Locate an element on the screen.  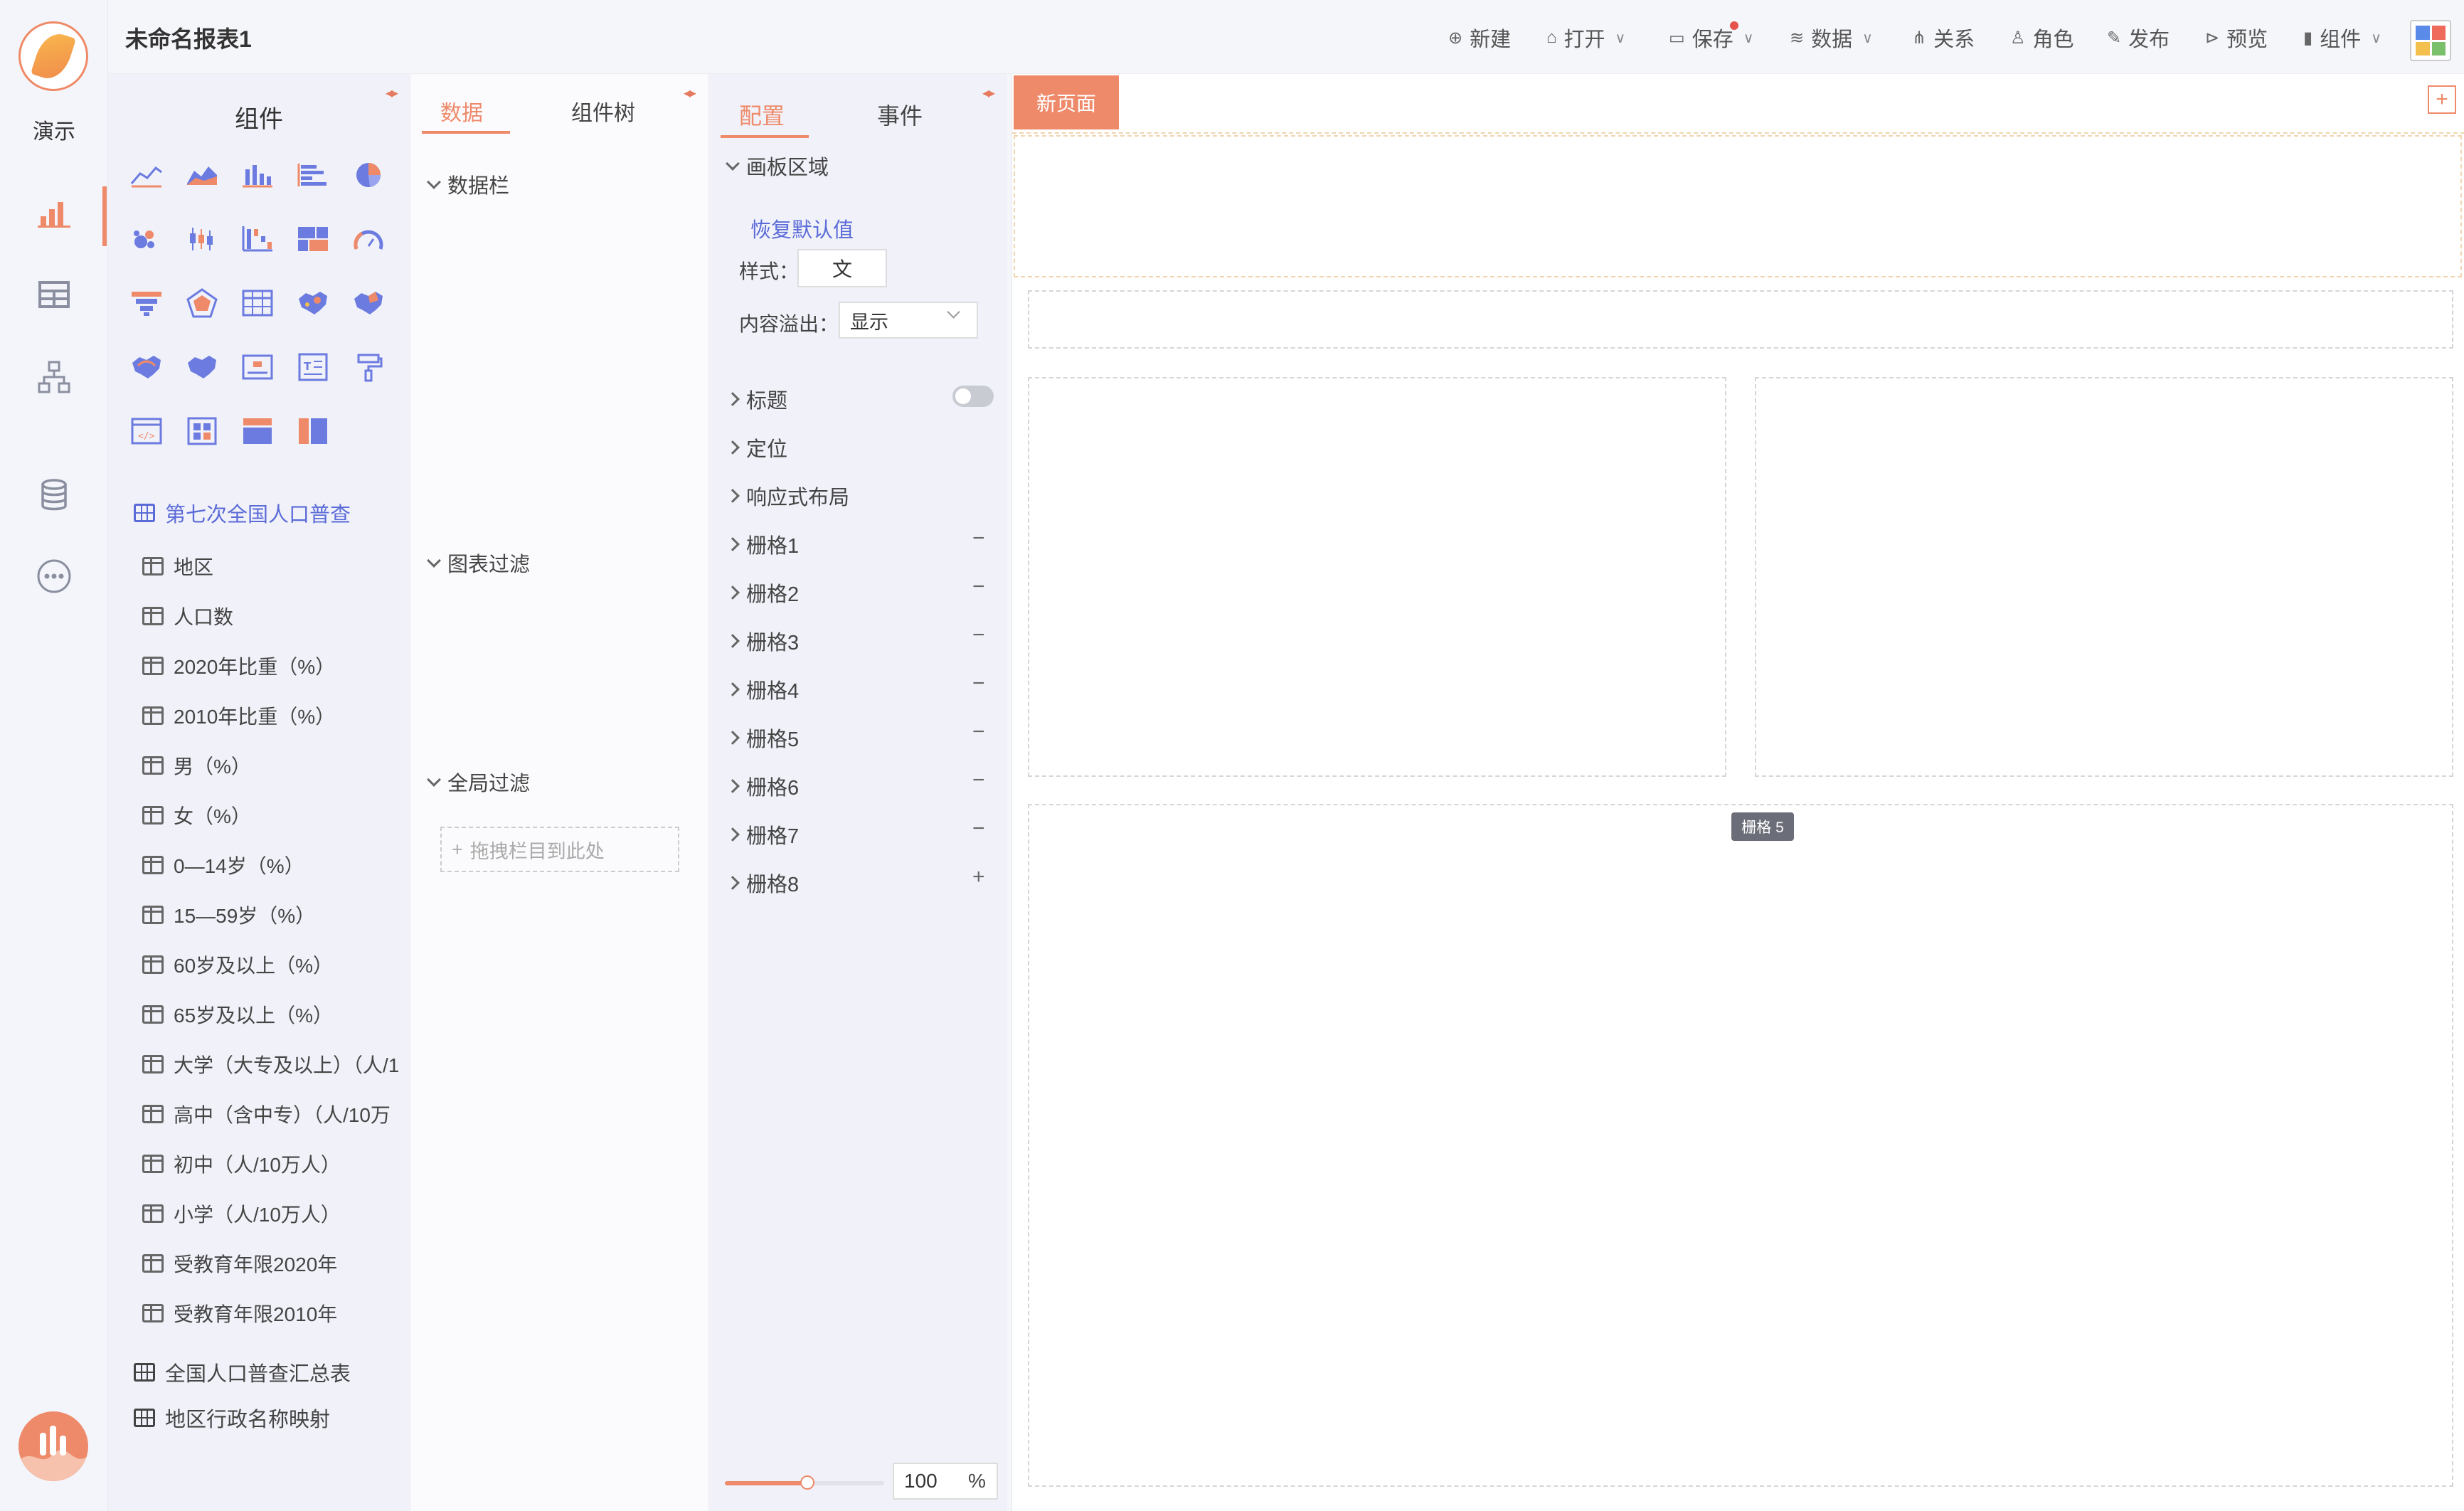
page-tab: 新页面 is located at coordinates (1066, 102).